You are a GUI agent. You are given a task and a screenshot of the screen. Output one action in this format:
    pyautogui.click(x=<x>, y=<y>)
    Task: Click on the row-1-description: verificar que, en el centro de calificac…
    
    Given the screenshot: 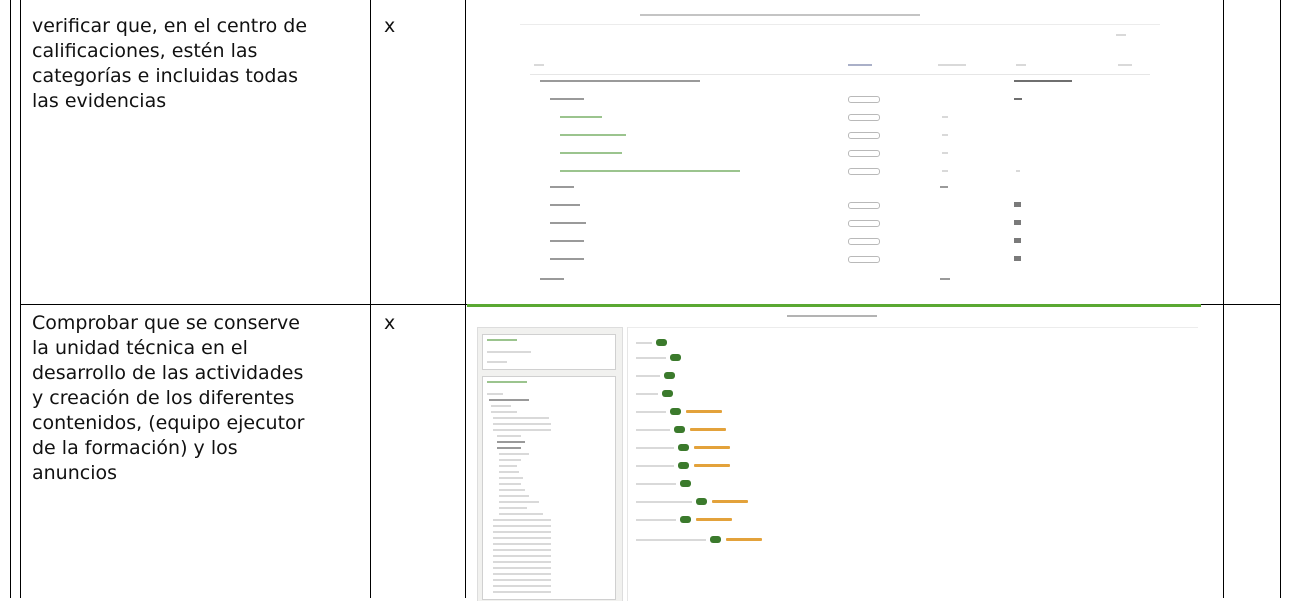 What is the action you would take?
    pyautogui.click(x=197, y=64)
    